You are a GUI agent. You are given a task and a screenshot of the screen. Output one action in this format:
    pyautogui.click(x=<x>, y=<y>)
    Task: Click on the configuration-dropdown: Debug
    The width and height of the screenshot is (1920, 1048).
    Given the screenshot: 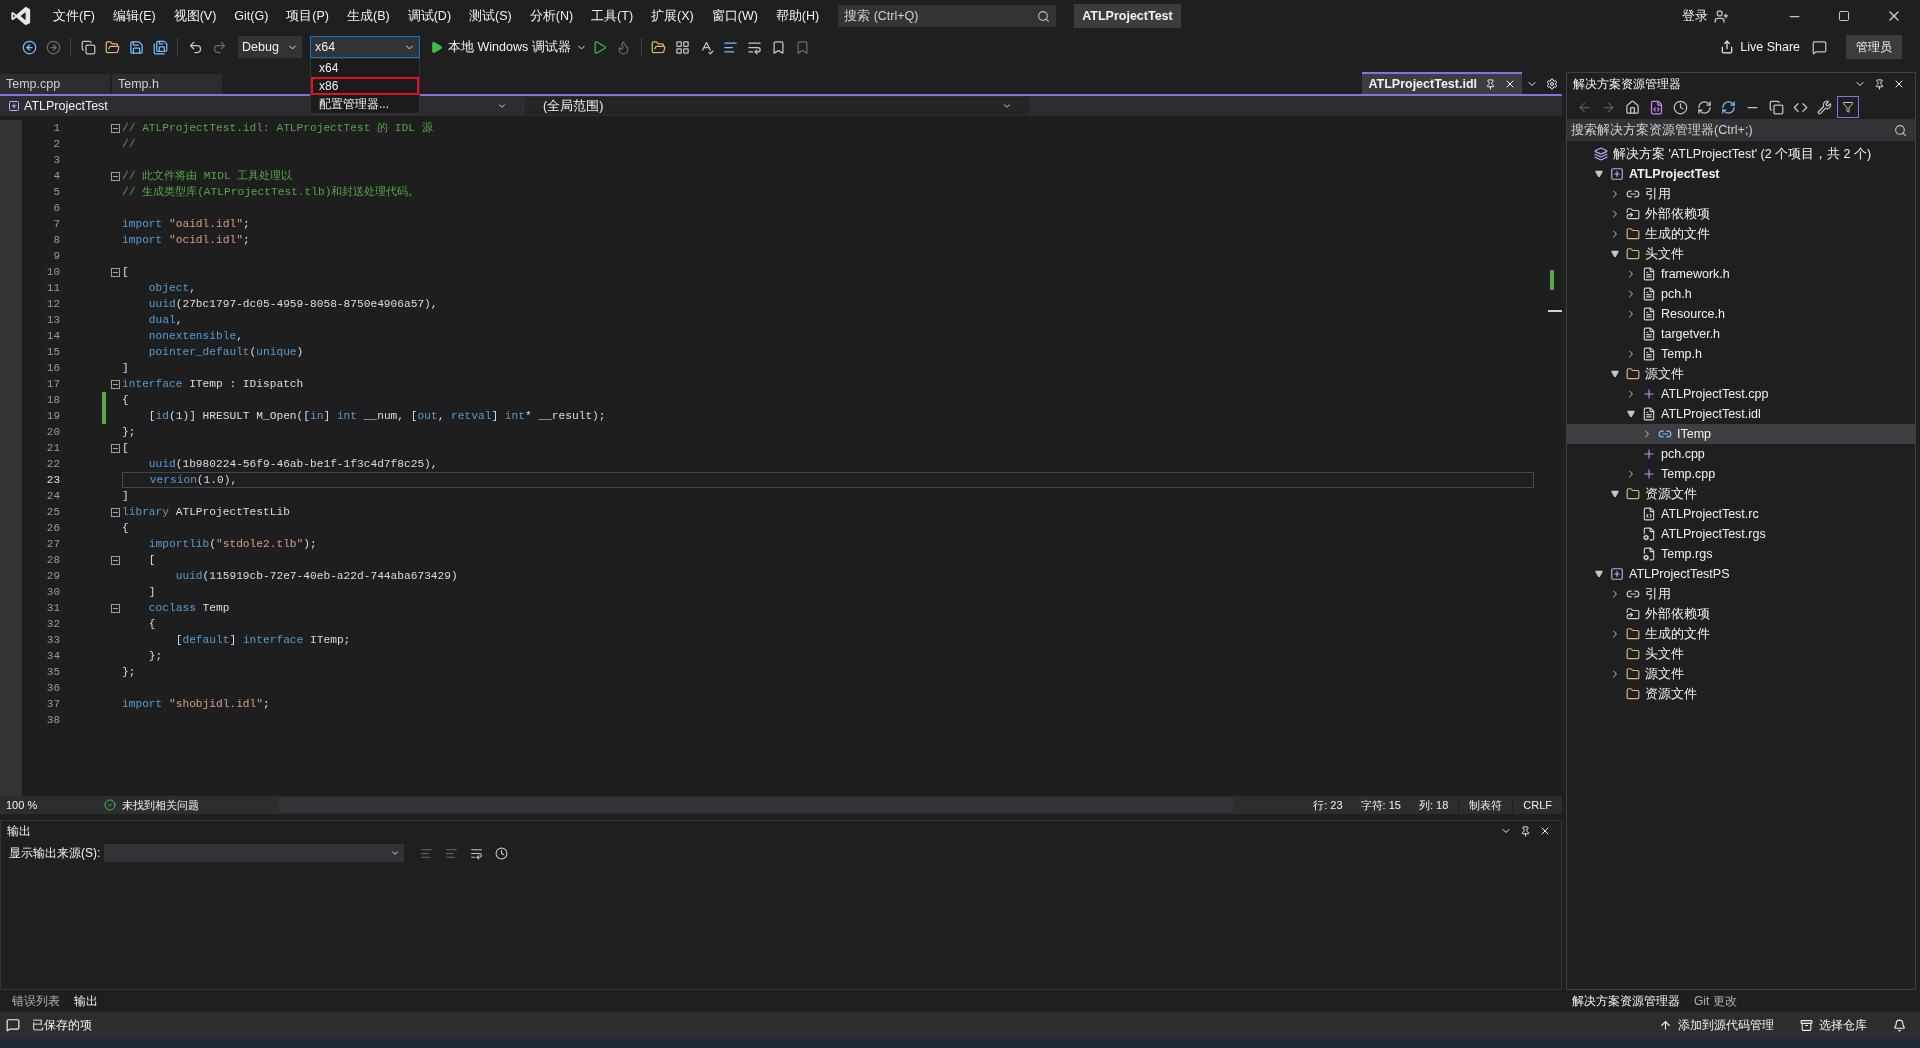 What is the action you would take?
    pyautogui.click(x=270, y=47)
    